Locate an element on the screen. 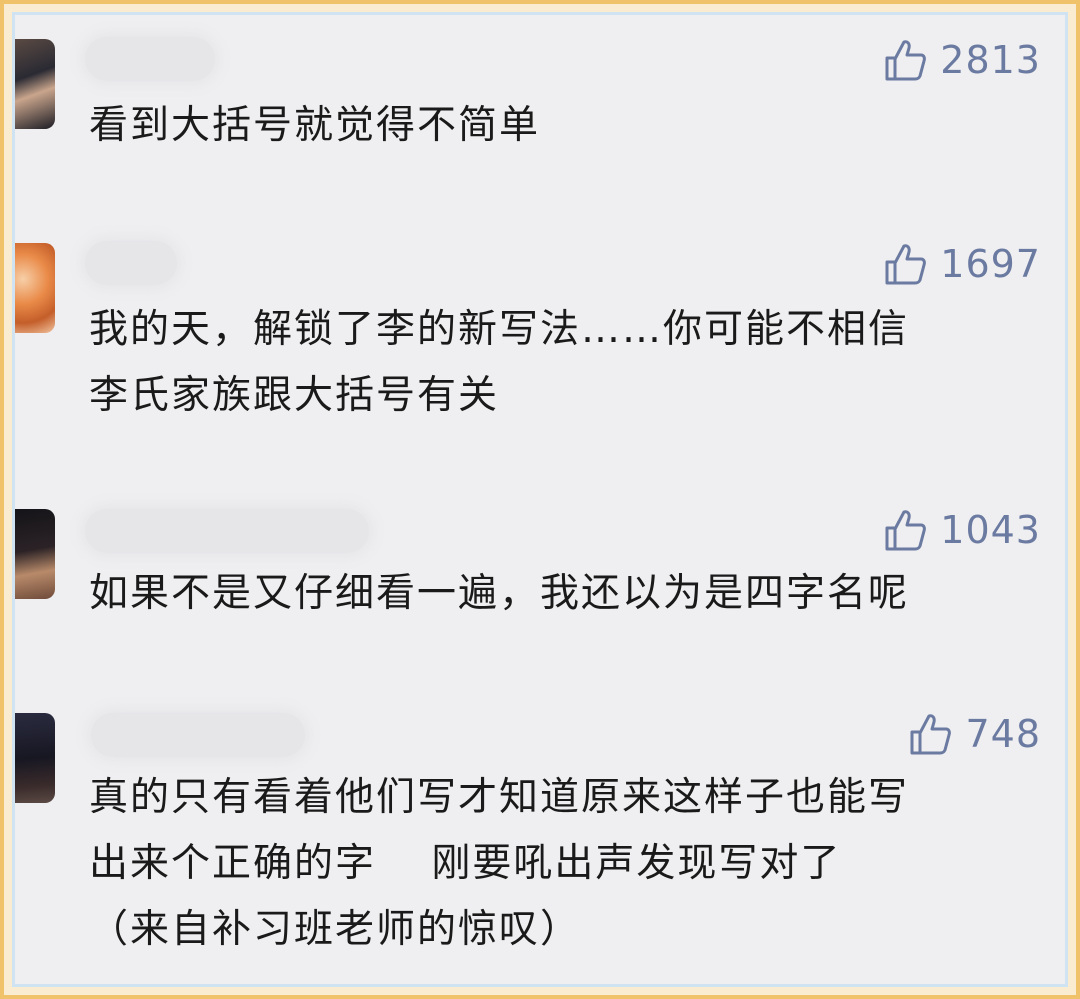 This screenshot has height=999, width=1080. comment-text: 我的天，解锁了李的新写法……你可能不相信 李氏家族跟大括号有关 is located at coordinates (499, 362).